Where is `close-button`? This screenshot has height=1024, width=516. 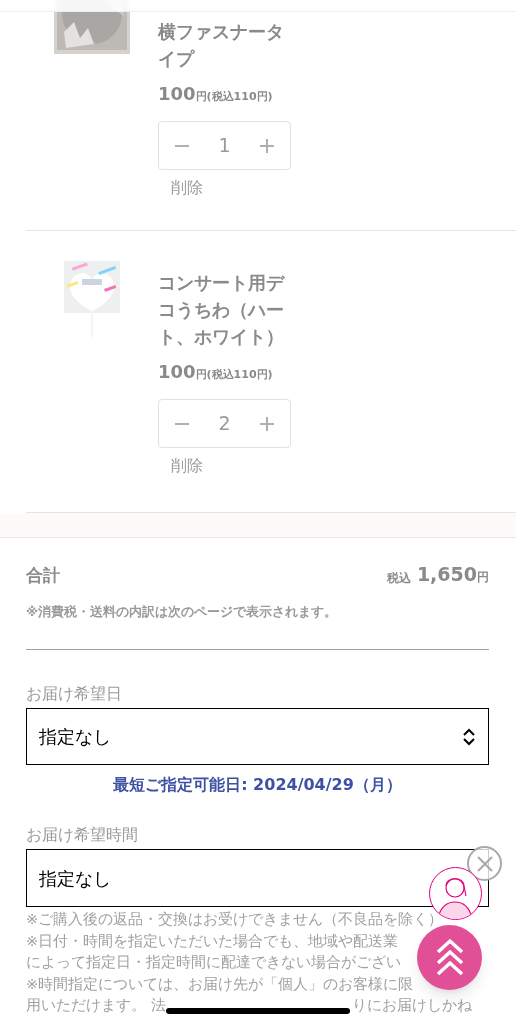 close-button is located at coordinates (484, 863).